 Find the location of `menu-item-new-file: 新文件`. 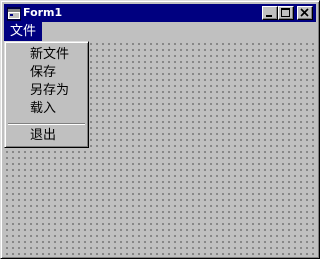

menu-item-new-file: 新文件 is located at coordinates (46, 55).